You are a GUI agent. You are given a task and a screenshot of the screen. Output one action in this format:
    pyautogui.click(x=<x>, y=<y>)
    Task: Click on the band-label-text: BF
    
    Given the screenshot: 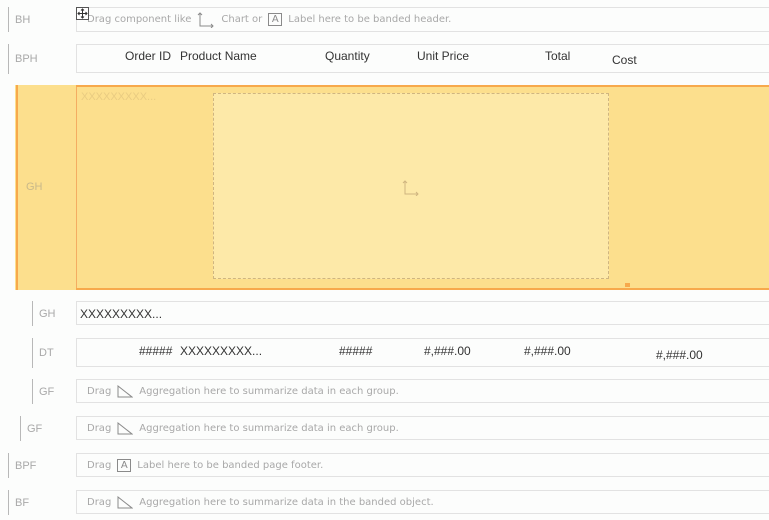 What is the action you would take?
    pyautogui.click(x=22, y=502)
    